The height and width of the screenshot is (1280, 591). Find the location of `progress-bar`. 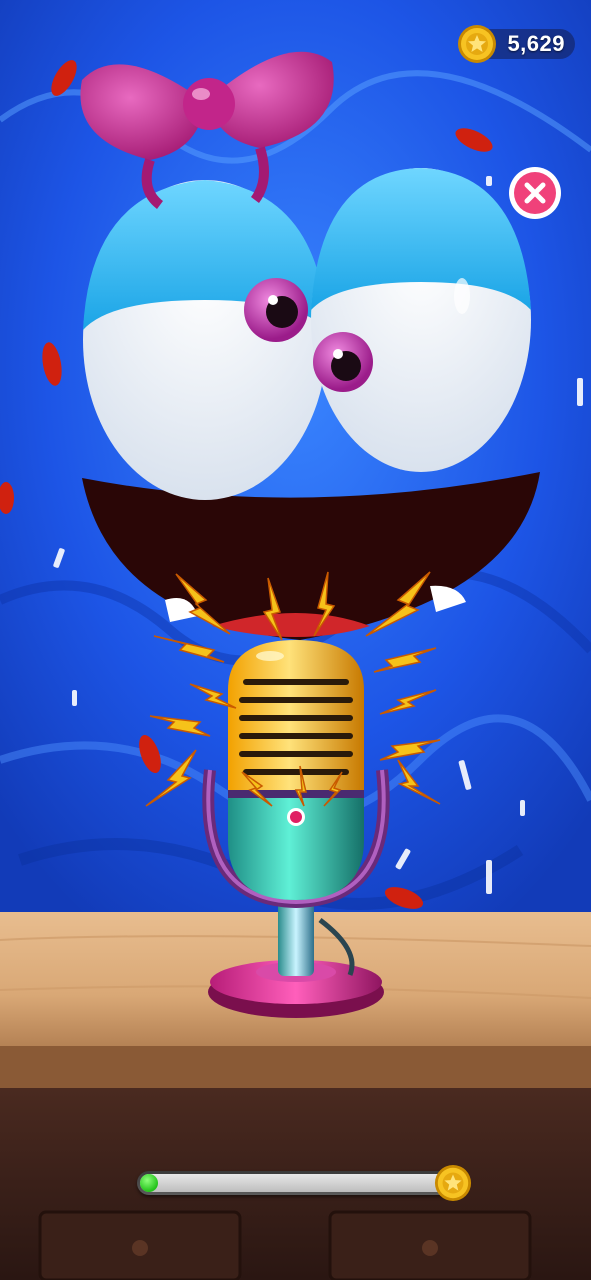

progress-bar is located at coordinates (295, 1183).